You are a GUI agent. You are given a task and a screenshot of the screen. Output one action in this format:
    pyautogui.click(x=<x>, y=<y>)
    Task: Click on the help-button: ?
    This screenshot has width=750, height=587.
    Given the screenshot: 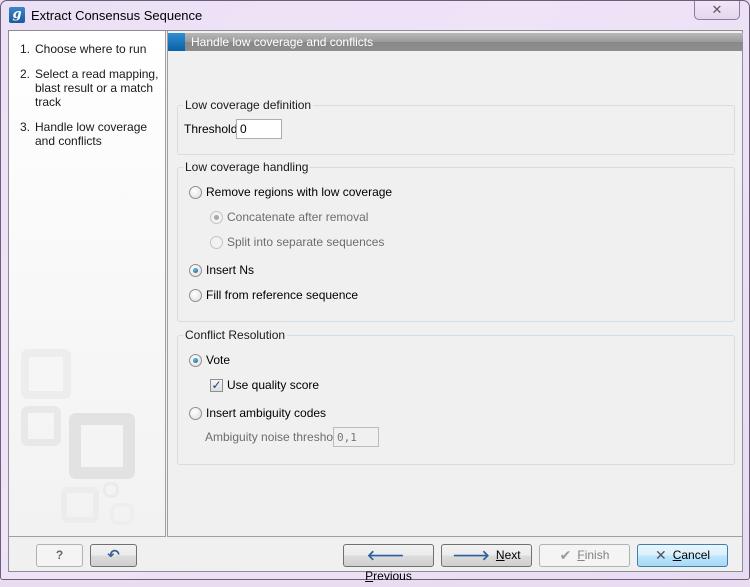 What is the action you would take?
    pyautogui.click(x=59, y=555)
    